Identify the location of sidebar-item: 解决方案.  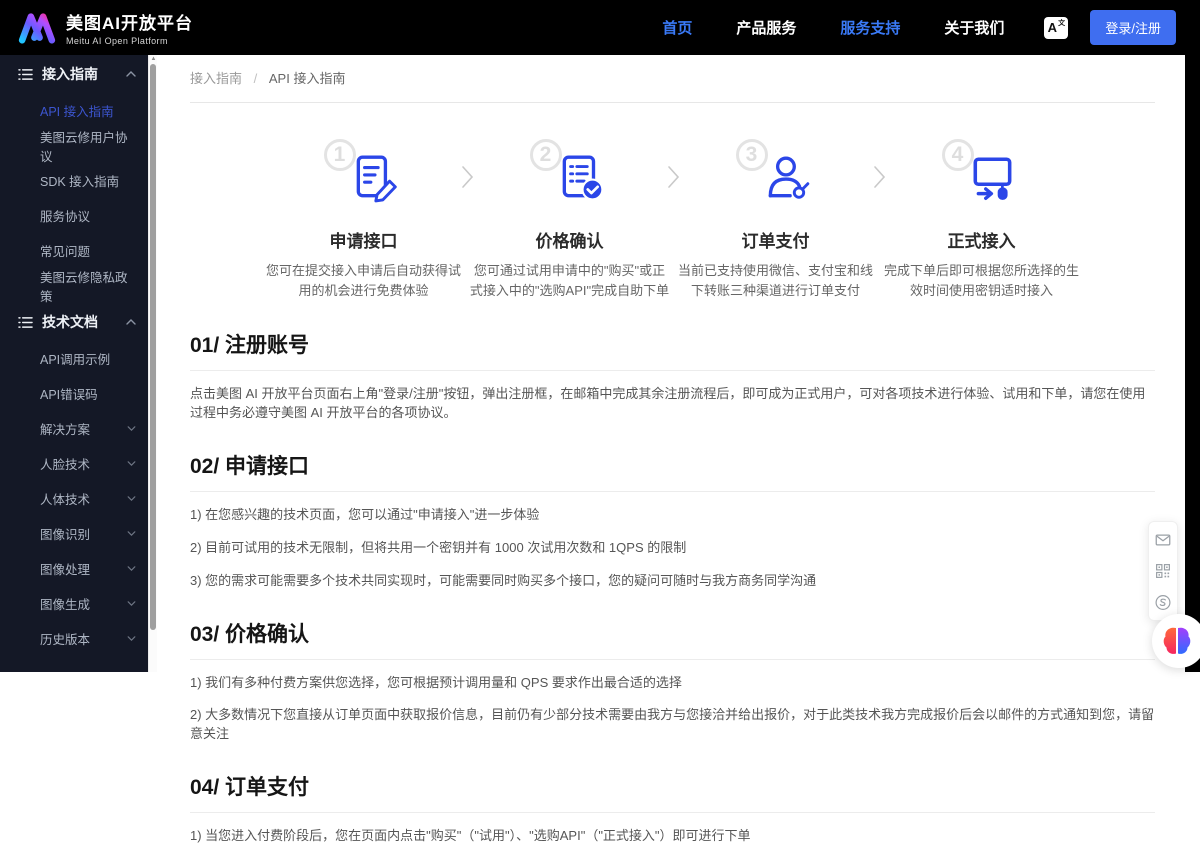
(74, 428).